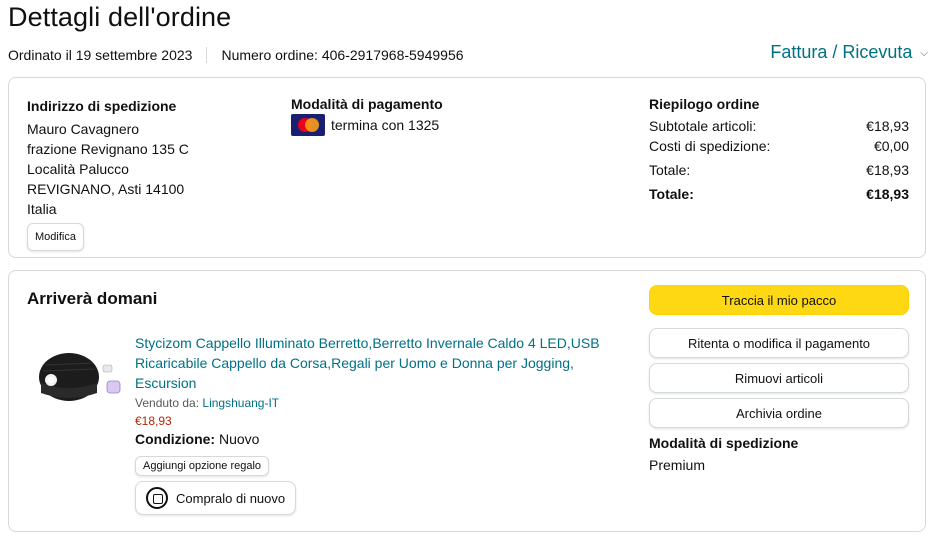 The height and width of the screenshot is (540, 938). Describe the element at coordinates (710, 146) in the screenshot. I see `summary-label: Costi di spedizione:` at that location.